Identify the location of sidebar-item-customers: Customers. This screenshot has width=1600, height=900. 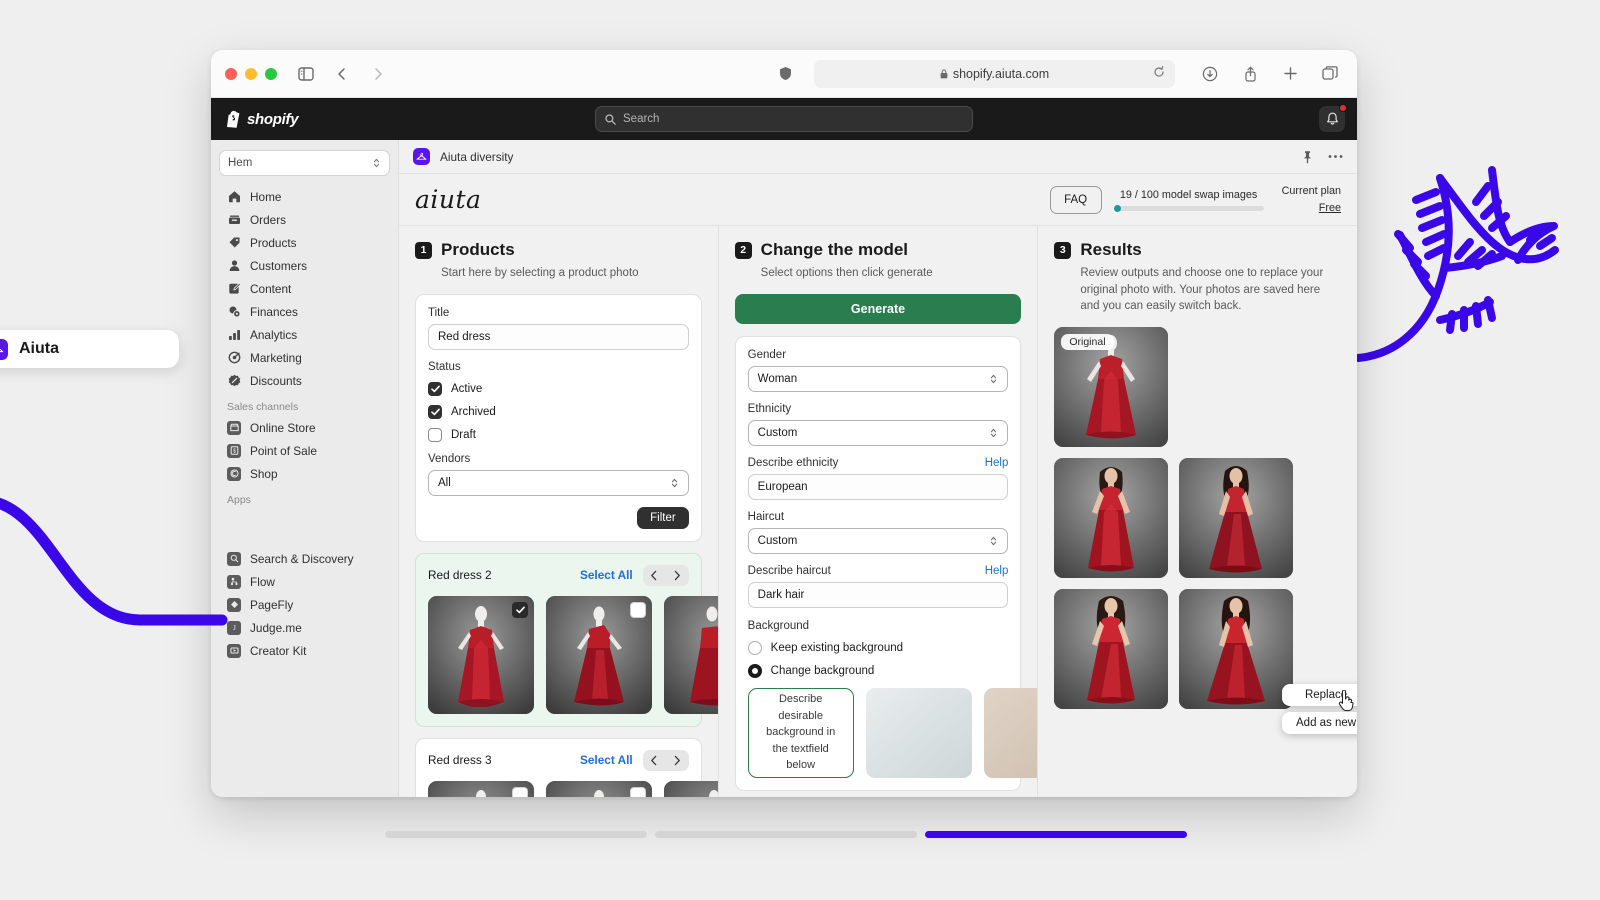
(304, 265).